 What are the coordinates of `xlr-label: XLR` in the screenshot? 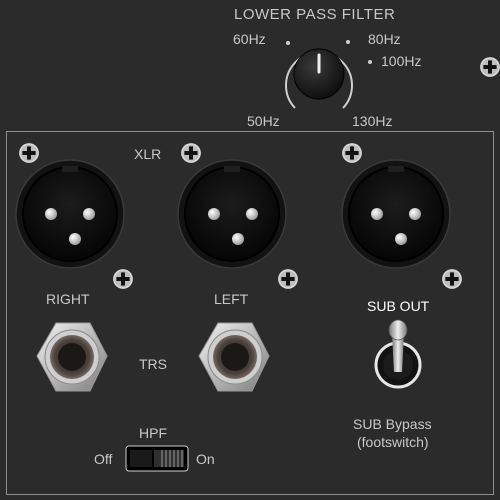 It's located at (148, 154).